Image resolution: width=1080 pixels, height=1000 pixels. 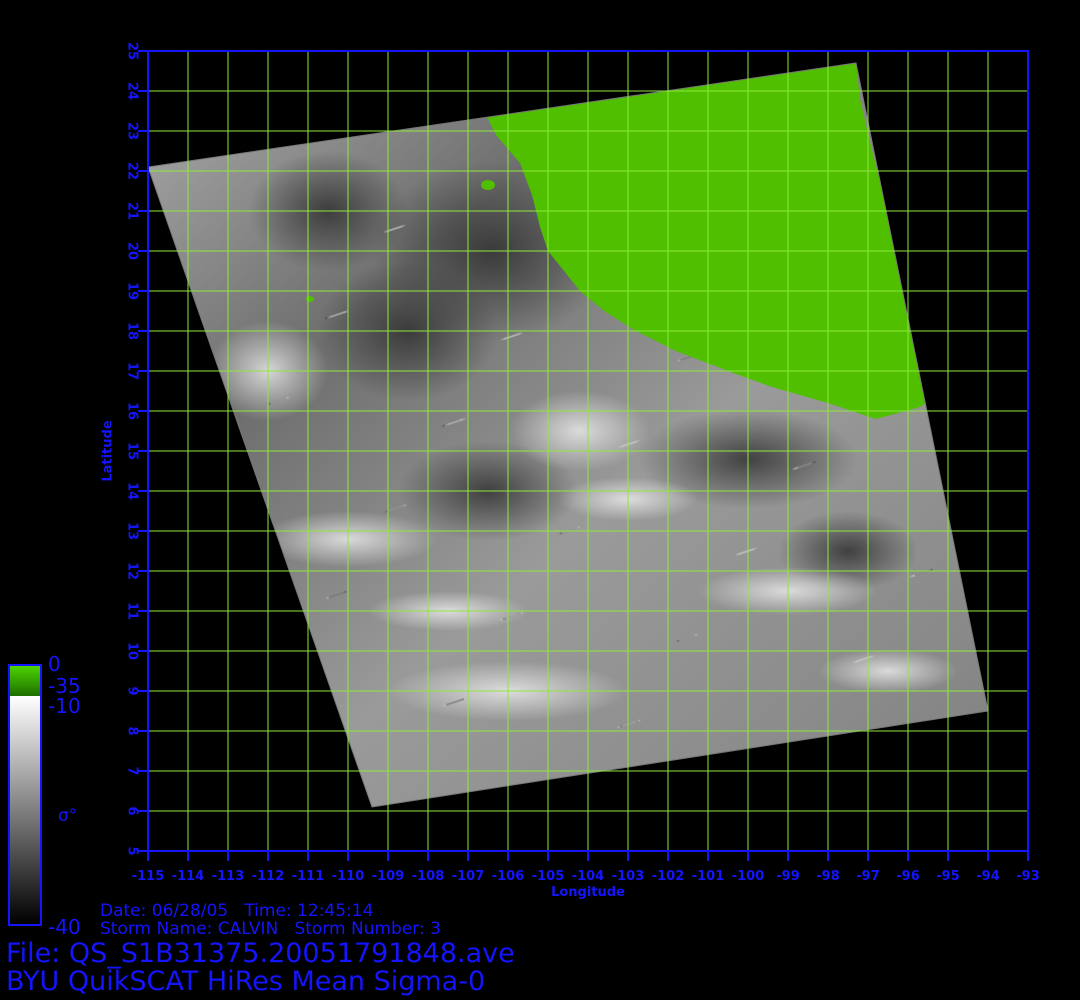 I want to click on lon-tick-label: -108, so click(x=428, y=876).